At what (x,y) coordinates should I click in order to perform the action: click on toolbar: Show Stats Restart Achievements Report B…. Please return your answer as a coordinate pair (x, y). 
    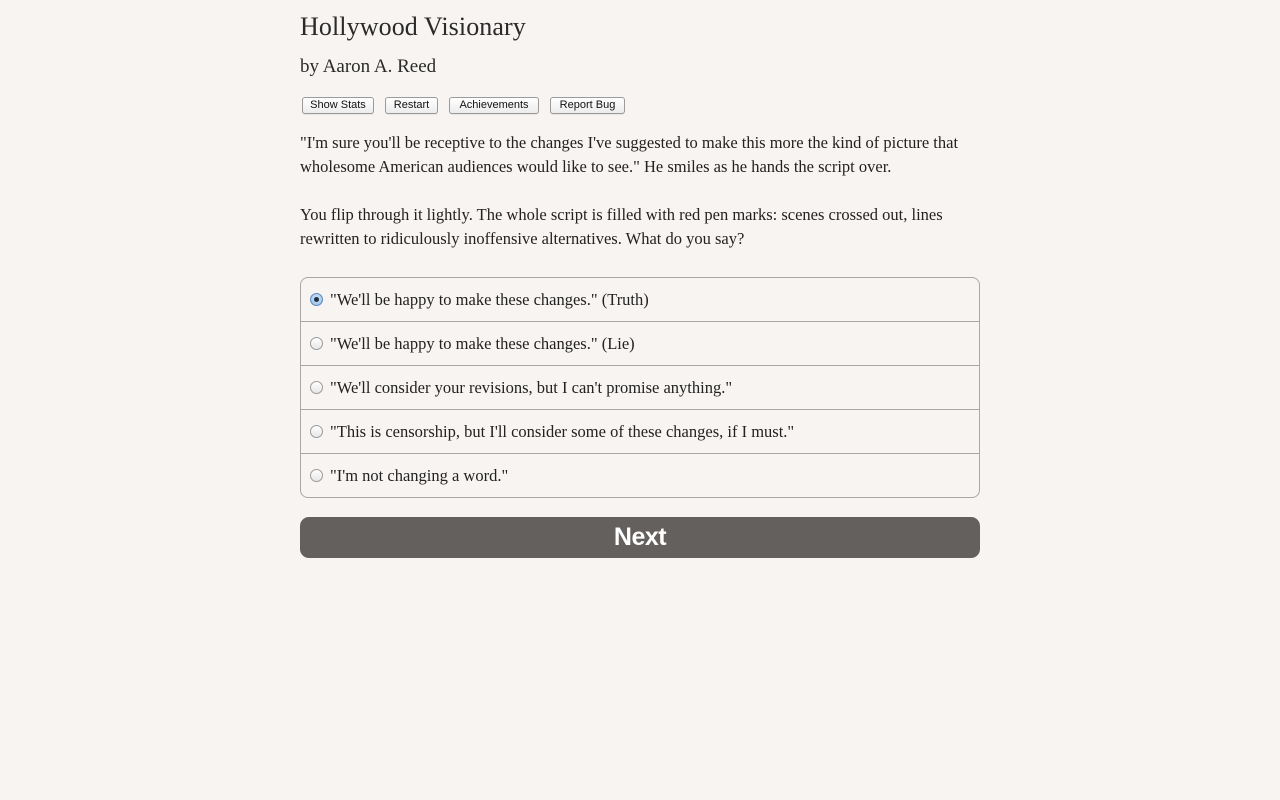
    Looking at the image, I should click on (463, 105).